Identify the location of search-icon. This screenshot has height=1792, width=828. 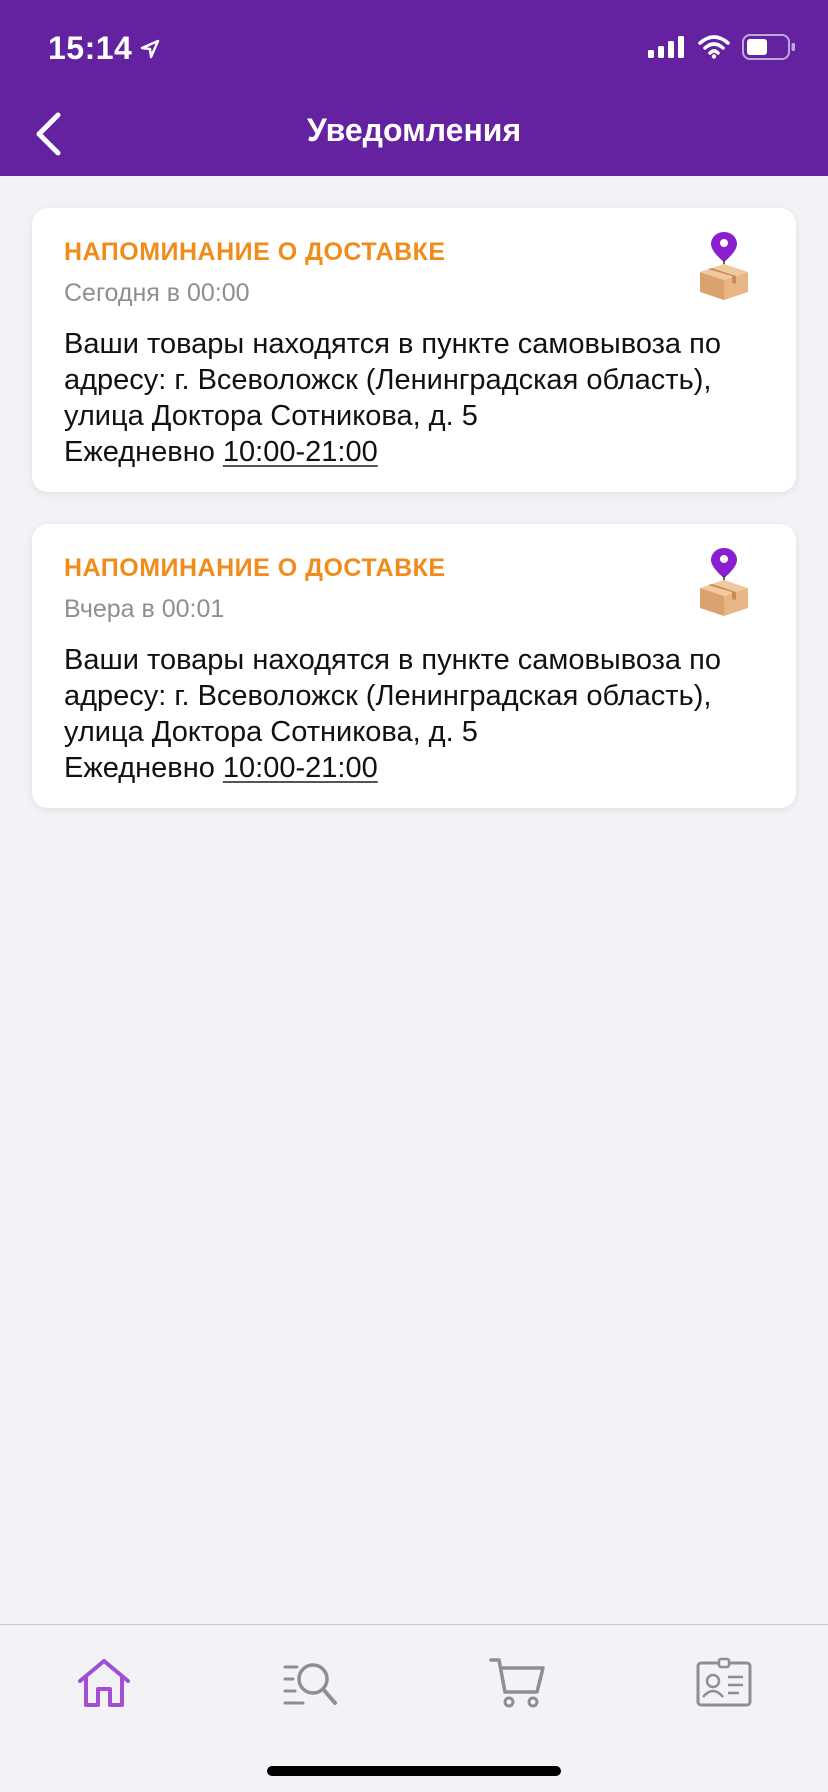
(310, 1684).